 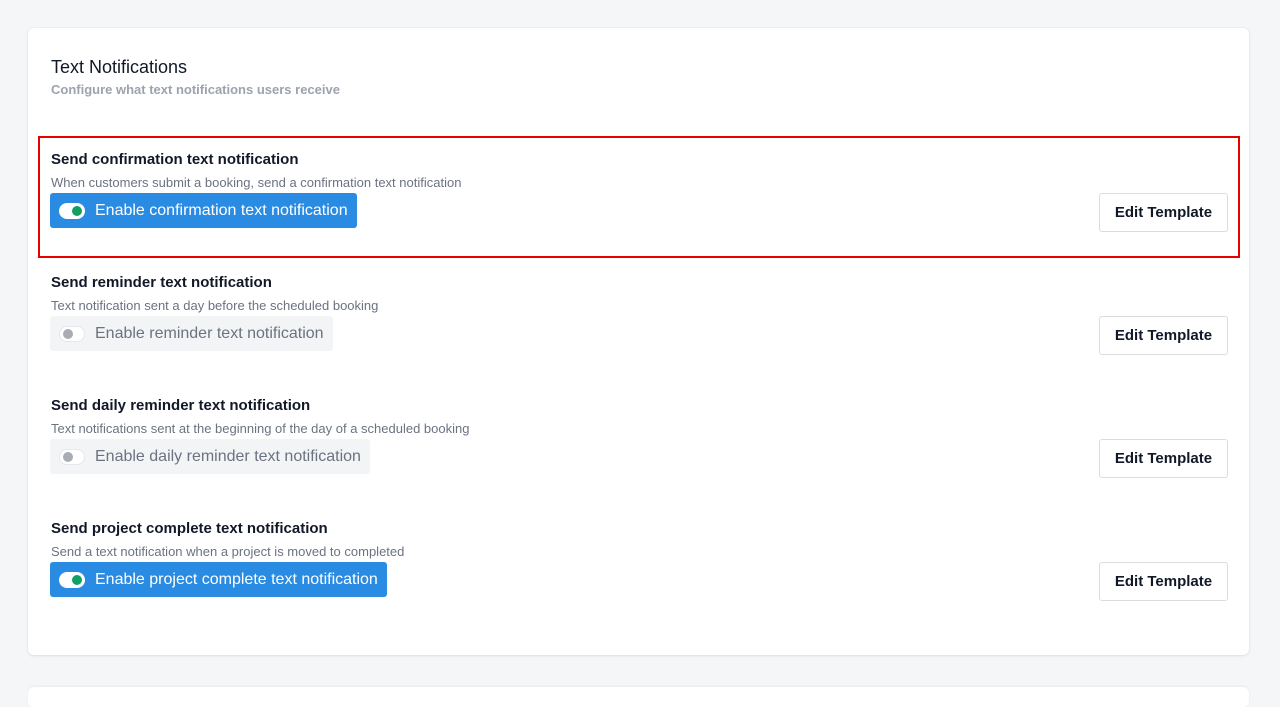 I want to click on reminder-toggle: Enable reminder text notification, so click(x=191, y=333).